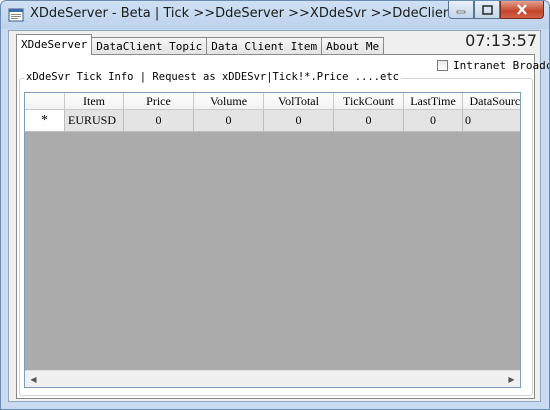  What do you see at coordinates (369, 121) in the screenshot?
I see `cell-tickcount: 0` at bounding box center [369, 121].